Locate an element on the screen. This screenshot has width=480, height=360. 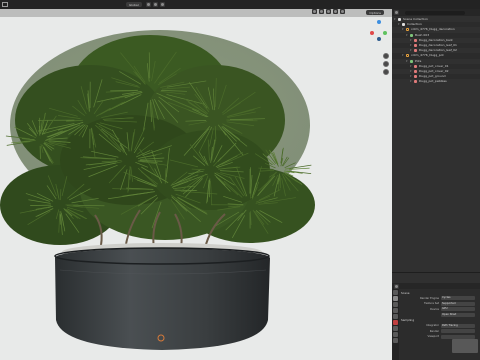
modifier-tab-icon is located at coordinates (395, 334).